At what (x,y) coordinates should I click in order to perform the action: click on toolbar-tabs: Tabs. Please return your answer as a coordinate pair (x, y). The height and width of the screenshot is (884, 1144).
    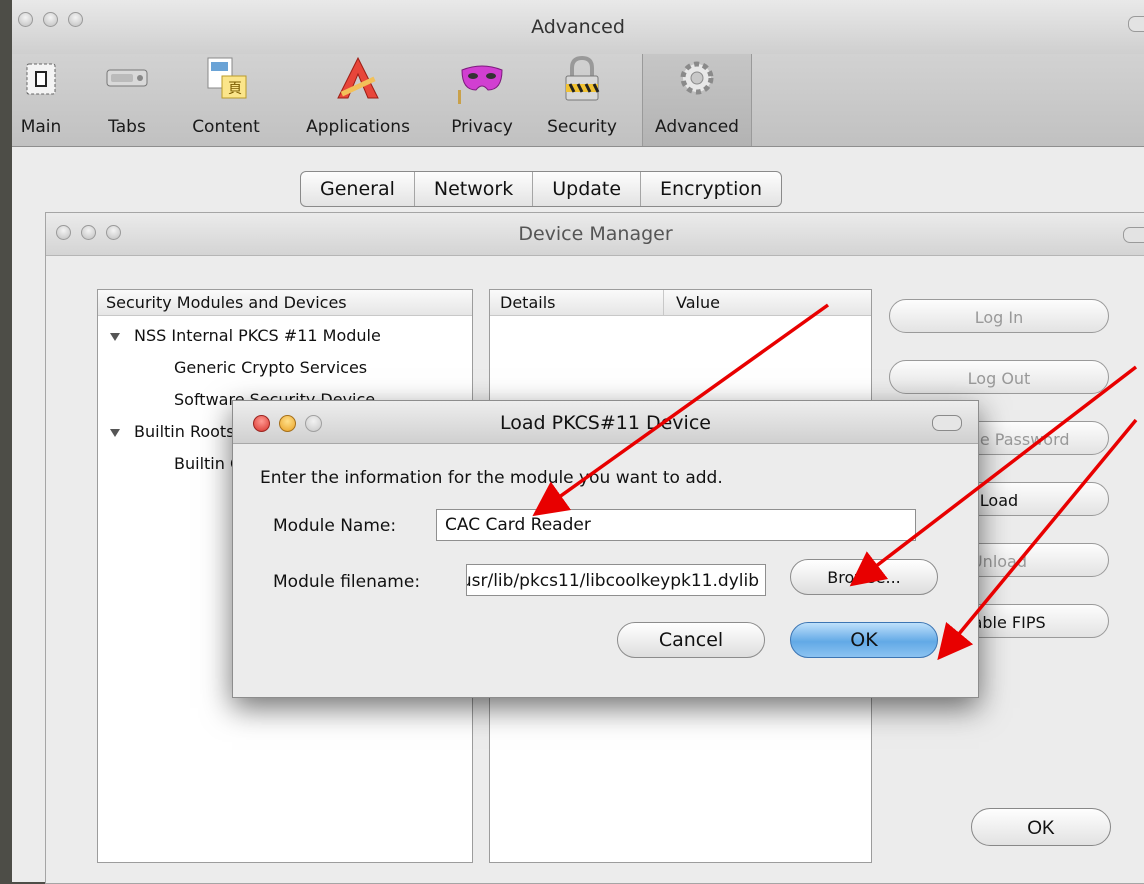
    Looking at the image, I should click on (127, 100).